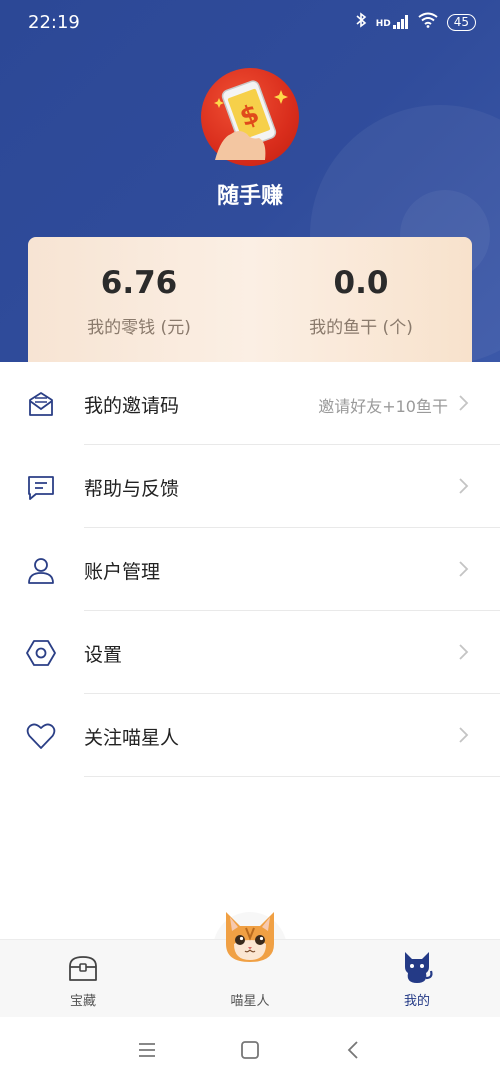 Image resolution: width=500 pixels, height=1083 pixels. Describe the element at coordinates (41, 570) in the screenshot. I see `user-icon` at that location.